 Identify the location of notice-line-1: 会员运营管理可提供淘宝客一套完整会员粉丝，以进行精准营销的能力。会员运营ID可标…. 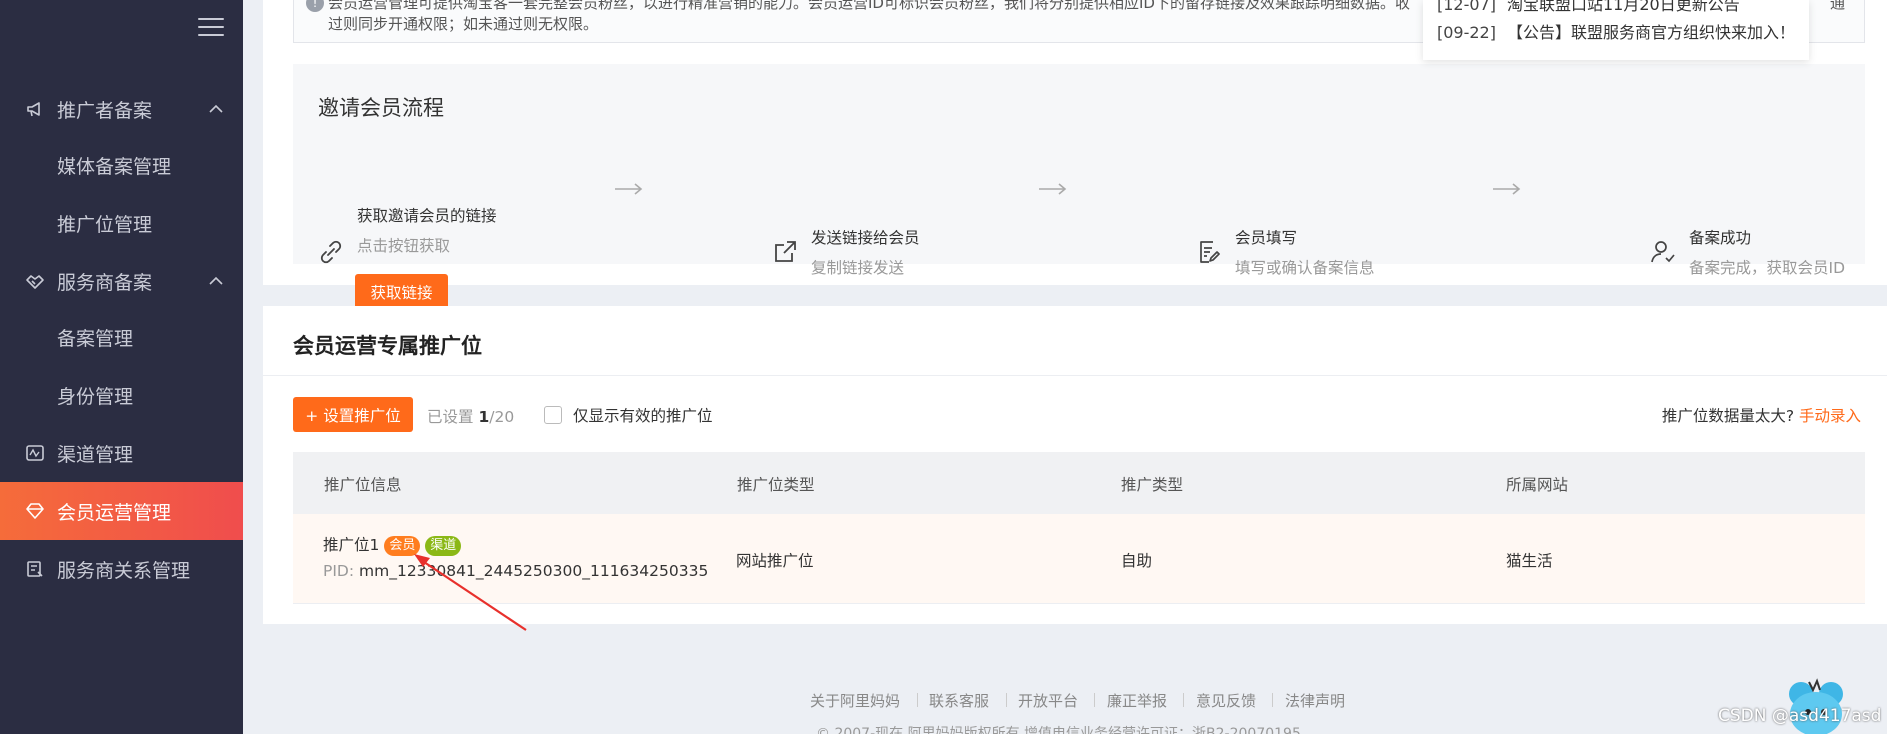
(869, 6).